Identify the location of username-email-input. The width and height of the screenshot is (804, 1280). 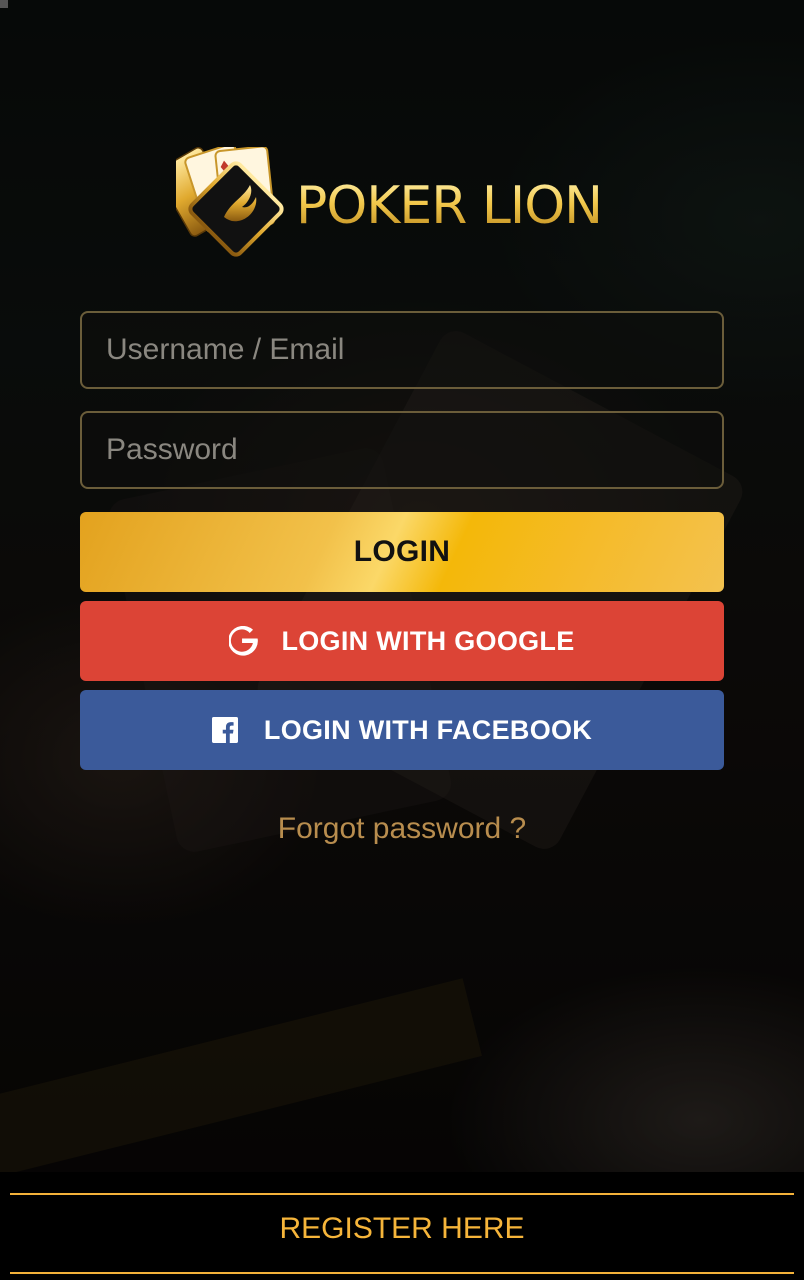
(402, 350).